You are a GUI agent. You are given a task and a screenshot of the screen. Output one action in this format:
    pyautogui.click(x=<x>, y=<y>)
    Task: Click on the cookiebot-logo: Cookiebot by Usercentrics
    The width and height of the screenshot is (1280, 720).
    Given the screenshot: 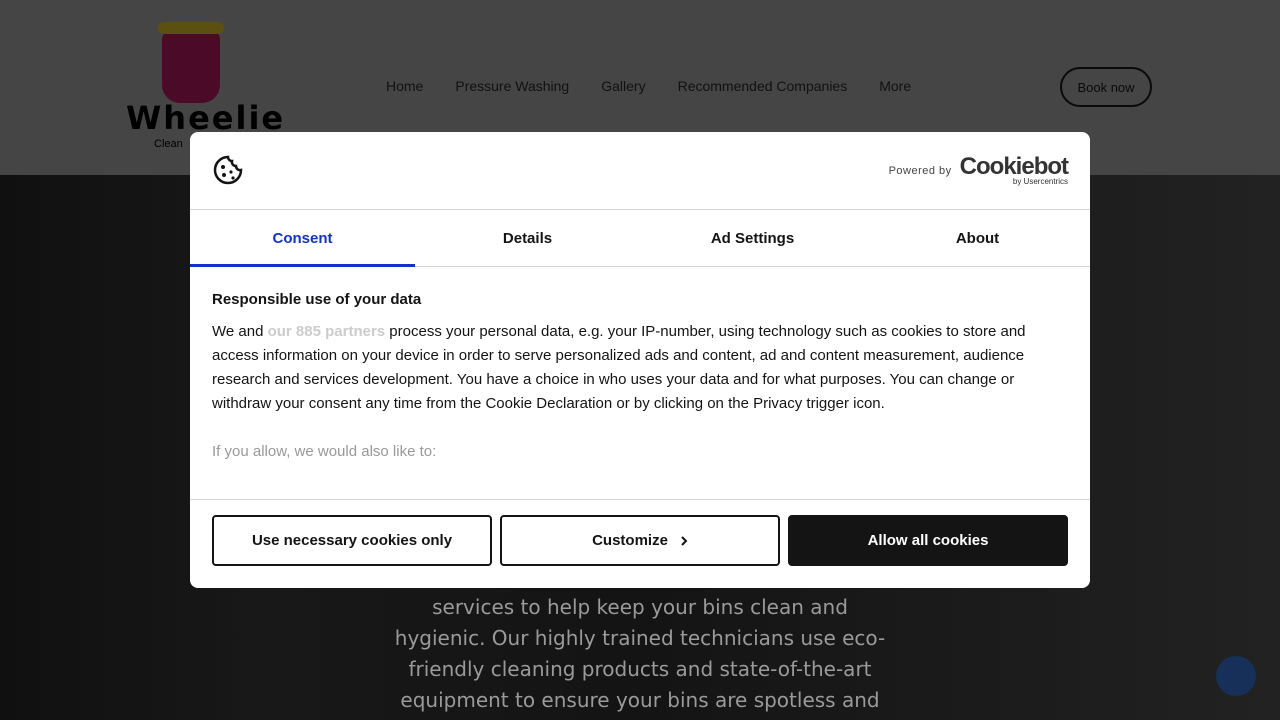 What is the action you would take?
    pyautogui.click(x=1014, y=169)
    